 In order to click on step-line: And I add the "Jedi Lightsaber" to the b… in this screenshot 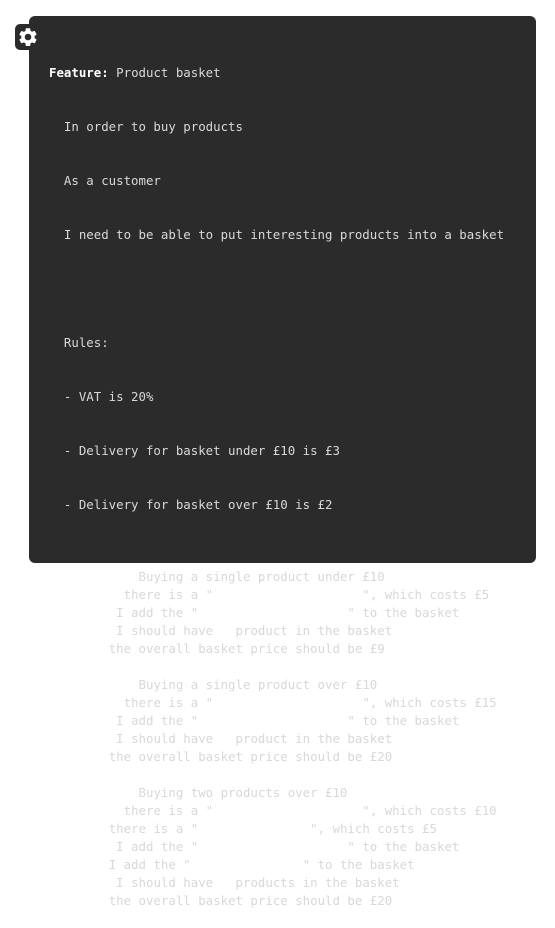, I will do `click(292, 865)`.